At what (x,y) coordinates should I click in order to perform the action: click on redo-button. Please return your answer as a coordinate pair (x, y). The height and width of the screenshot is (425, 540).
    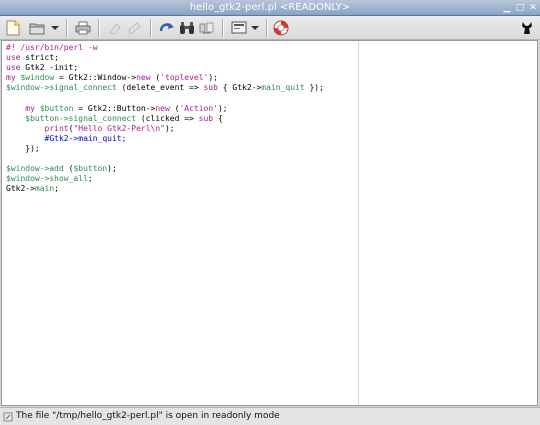
    Looking at the image, I should click on (135, 28).